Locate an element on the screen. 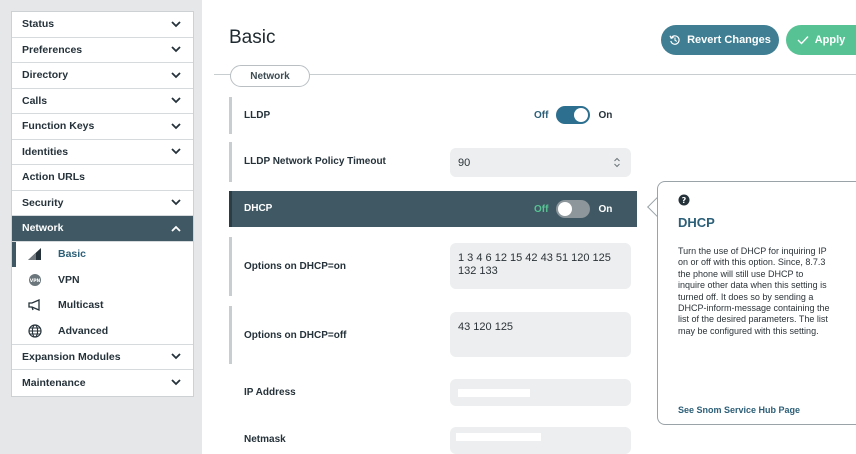  help-title: DHCP is located at coordinates (696, 222).